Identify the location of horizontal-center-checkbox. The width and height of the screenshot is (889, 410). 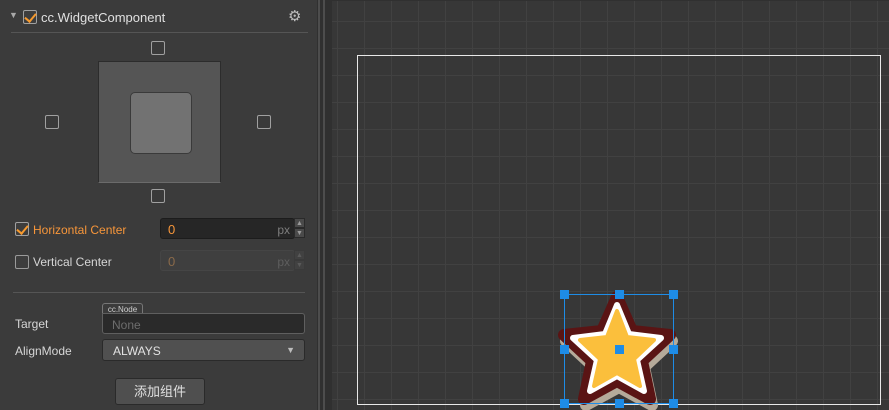
(22, 229).